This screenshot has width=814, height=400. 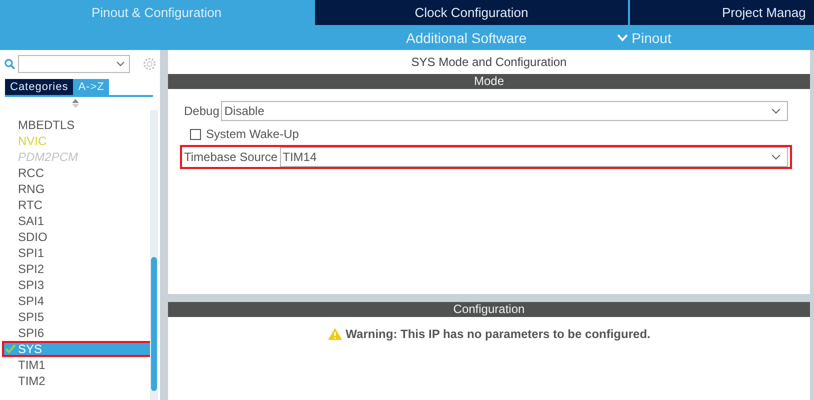 I want to click on peripheral-item: SPI3, so click(x=75, y=285).